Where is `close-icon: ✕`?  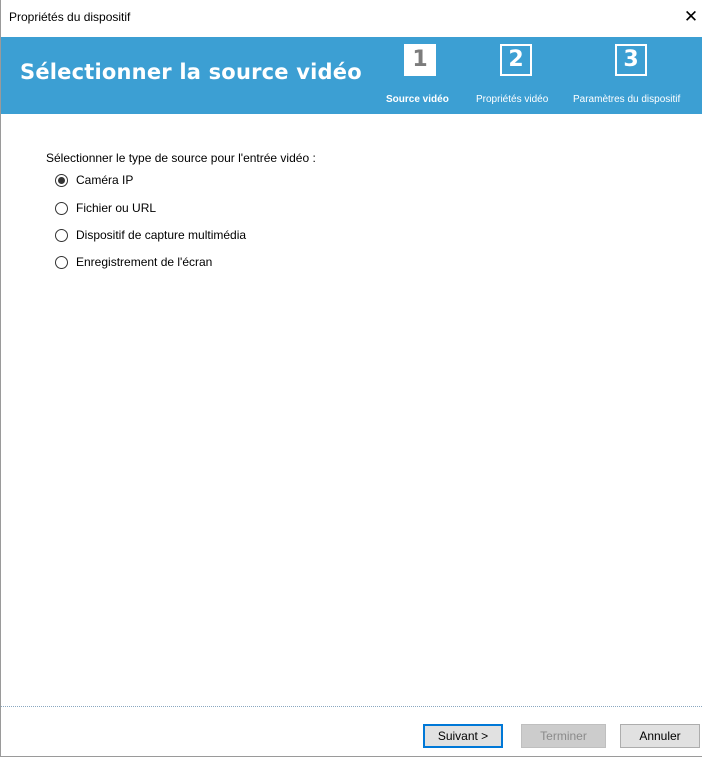
close-icon: ✕ is located at coordinates (691, 17).